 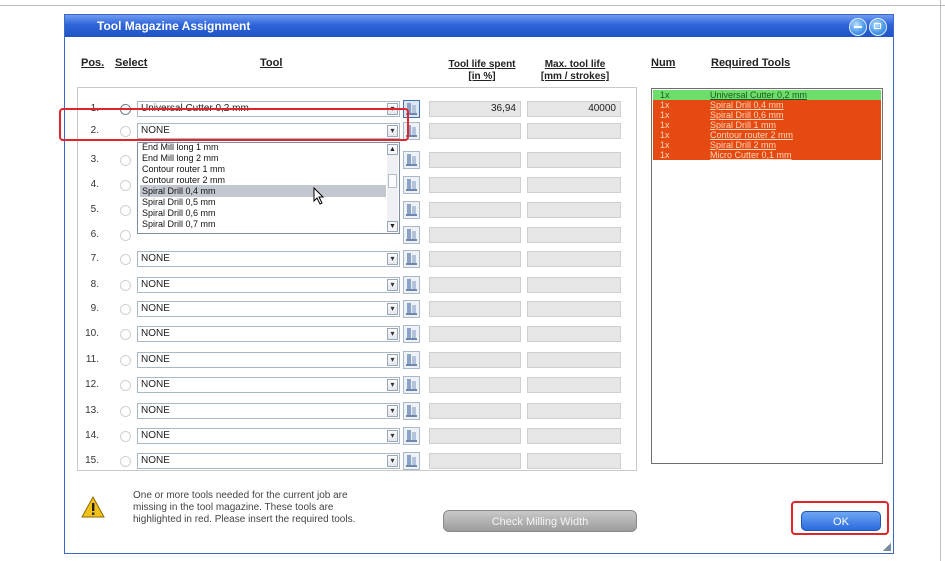 What do you see at coordinates (94, 159) in the screenshot?
I see `row-position: 3.` at bounding box center [94, 159].